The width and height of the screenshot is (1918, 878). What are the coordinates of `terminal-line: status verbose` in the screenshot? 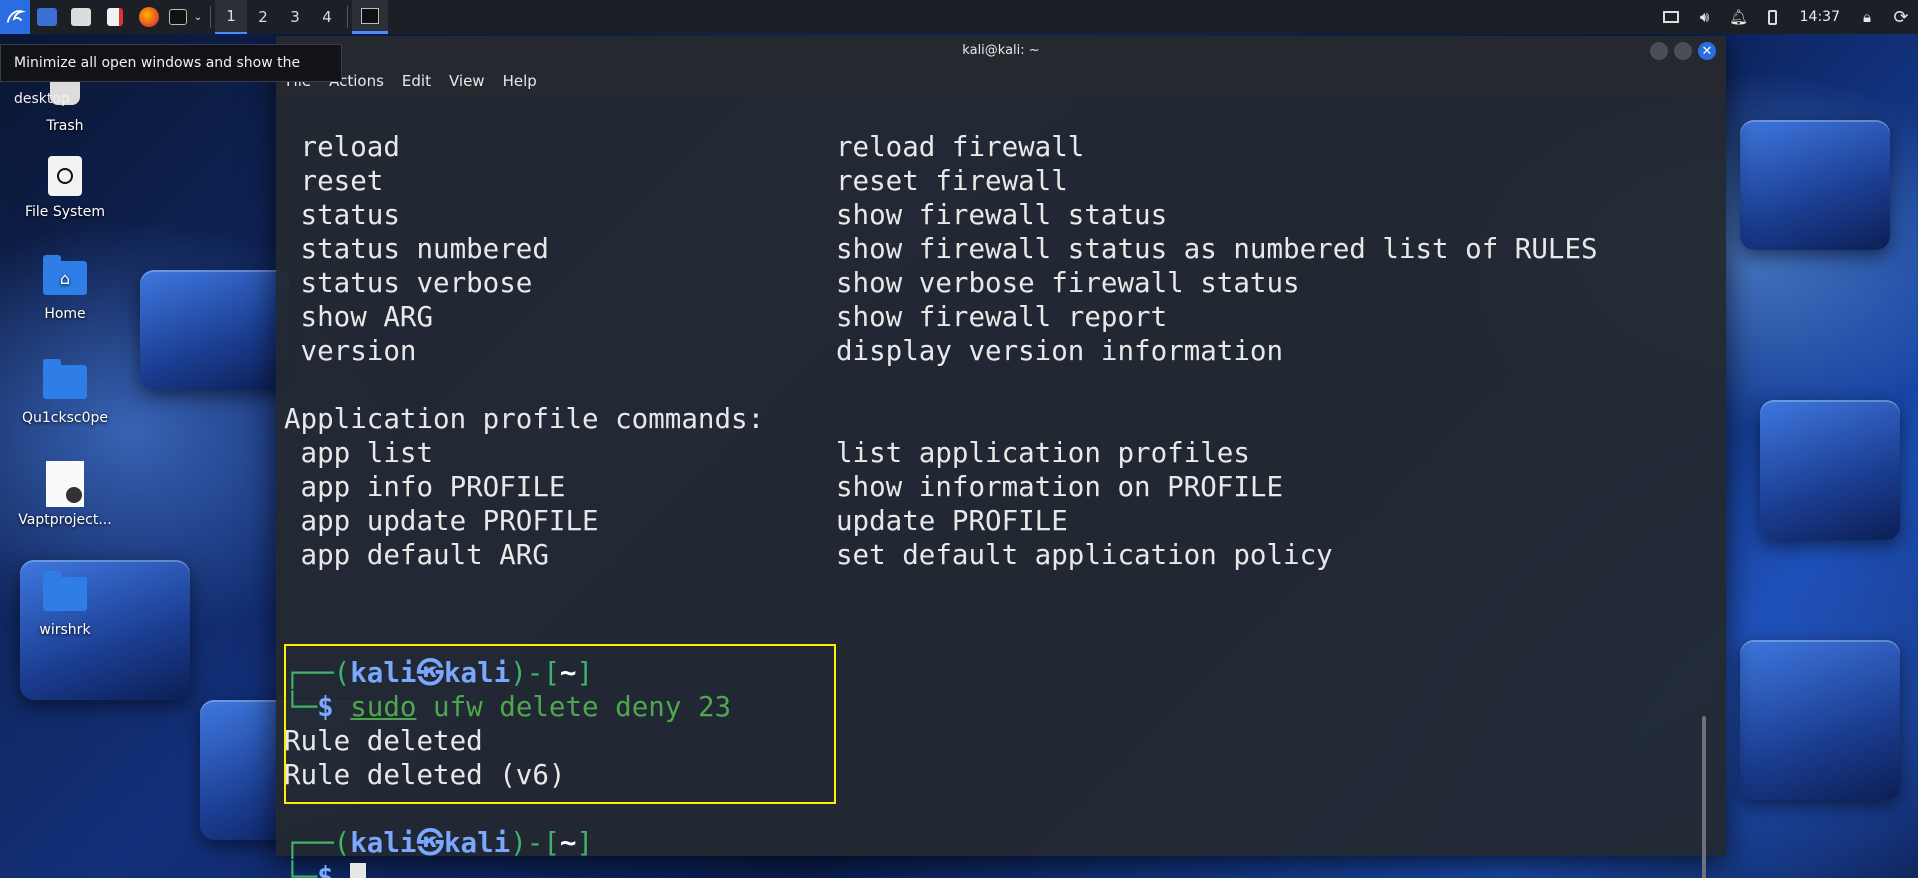 It's located at (408, 283).